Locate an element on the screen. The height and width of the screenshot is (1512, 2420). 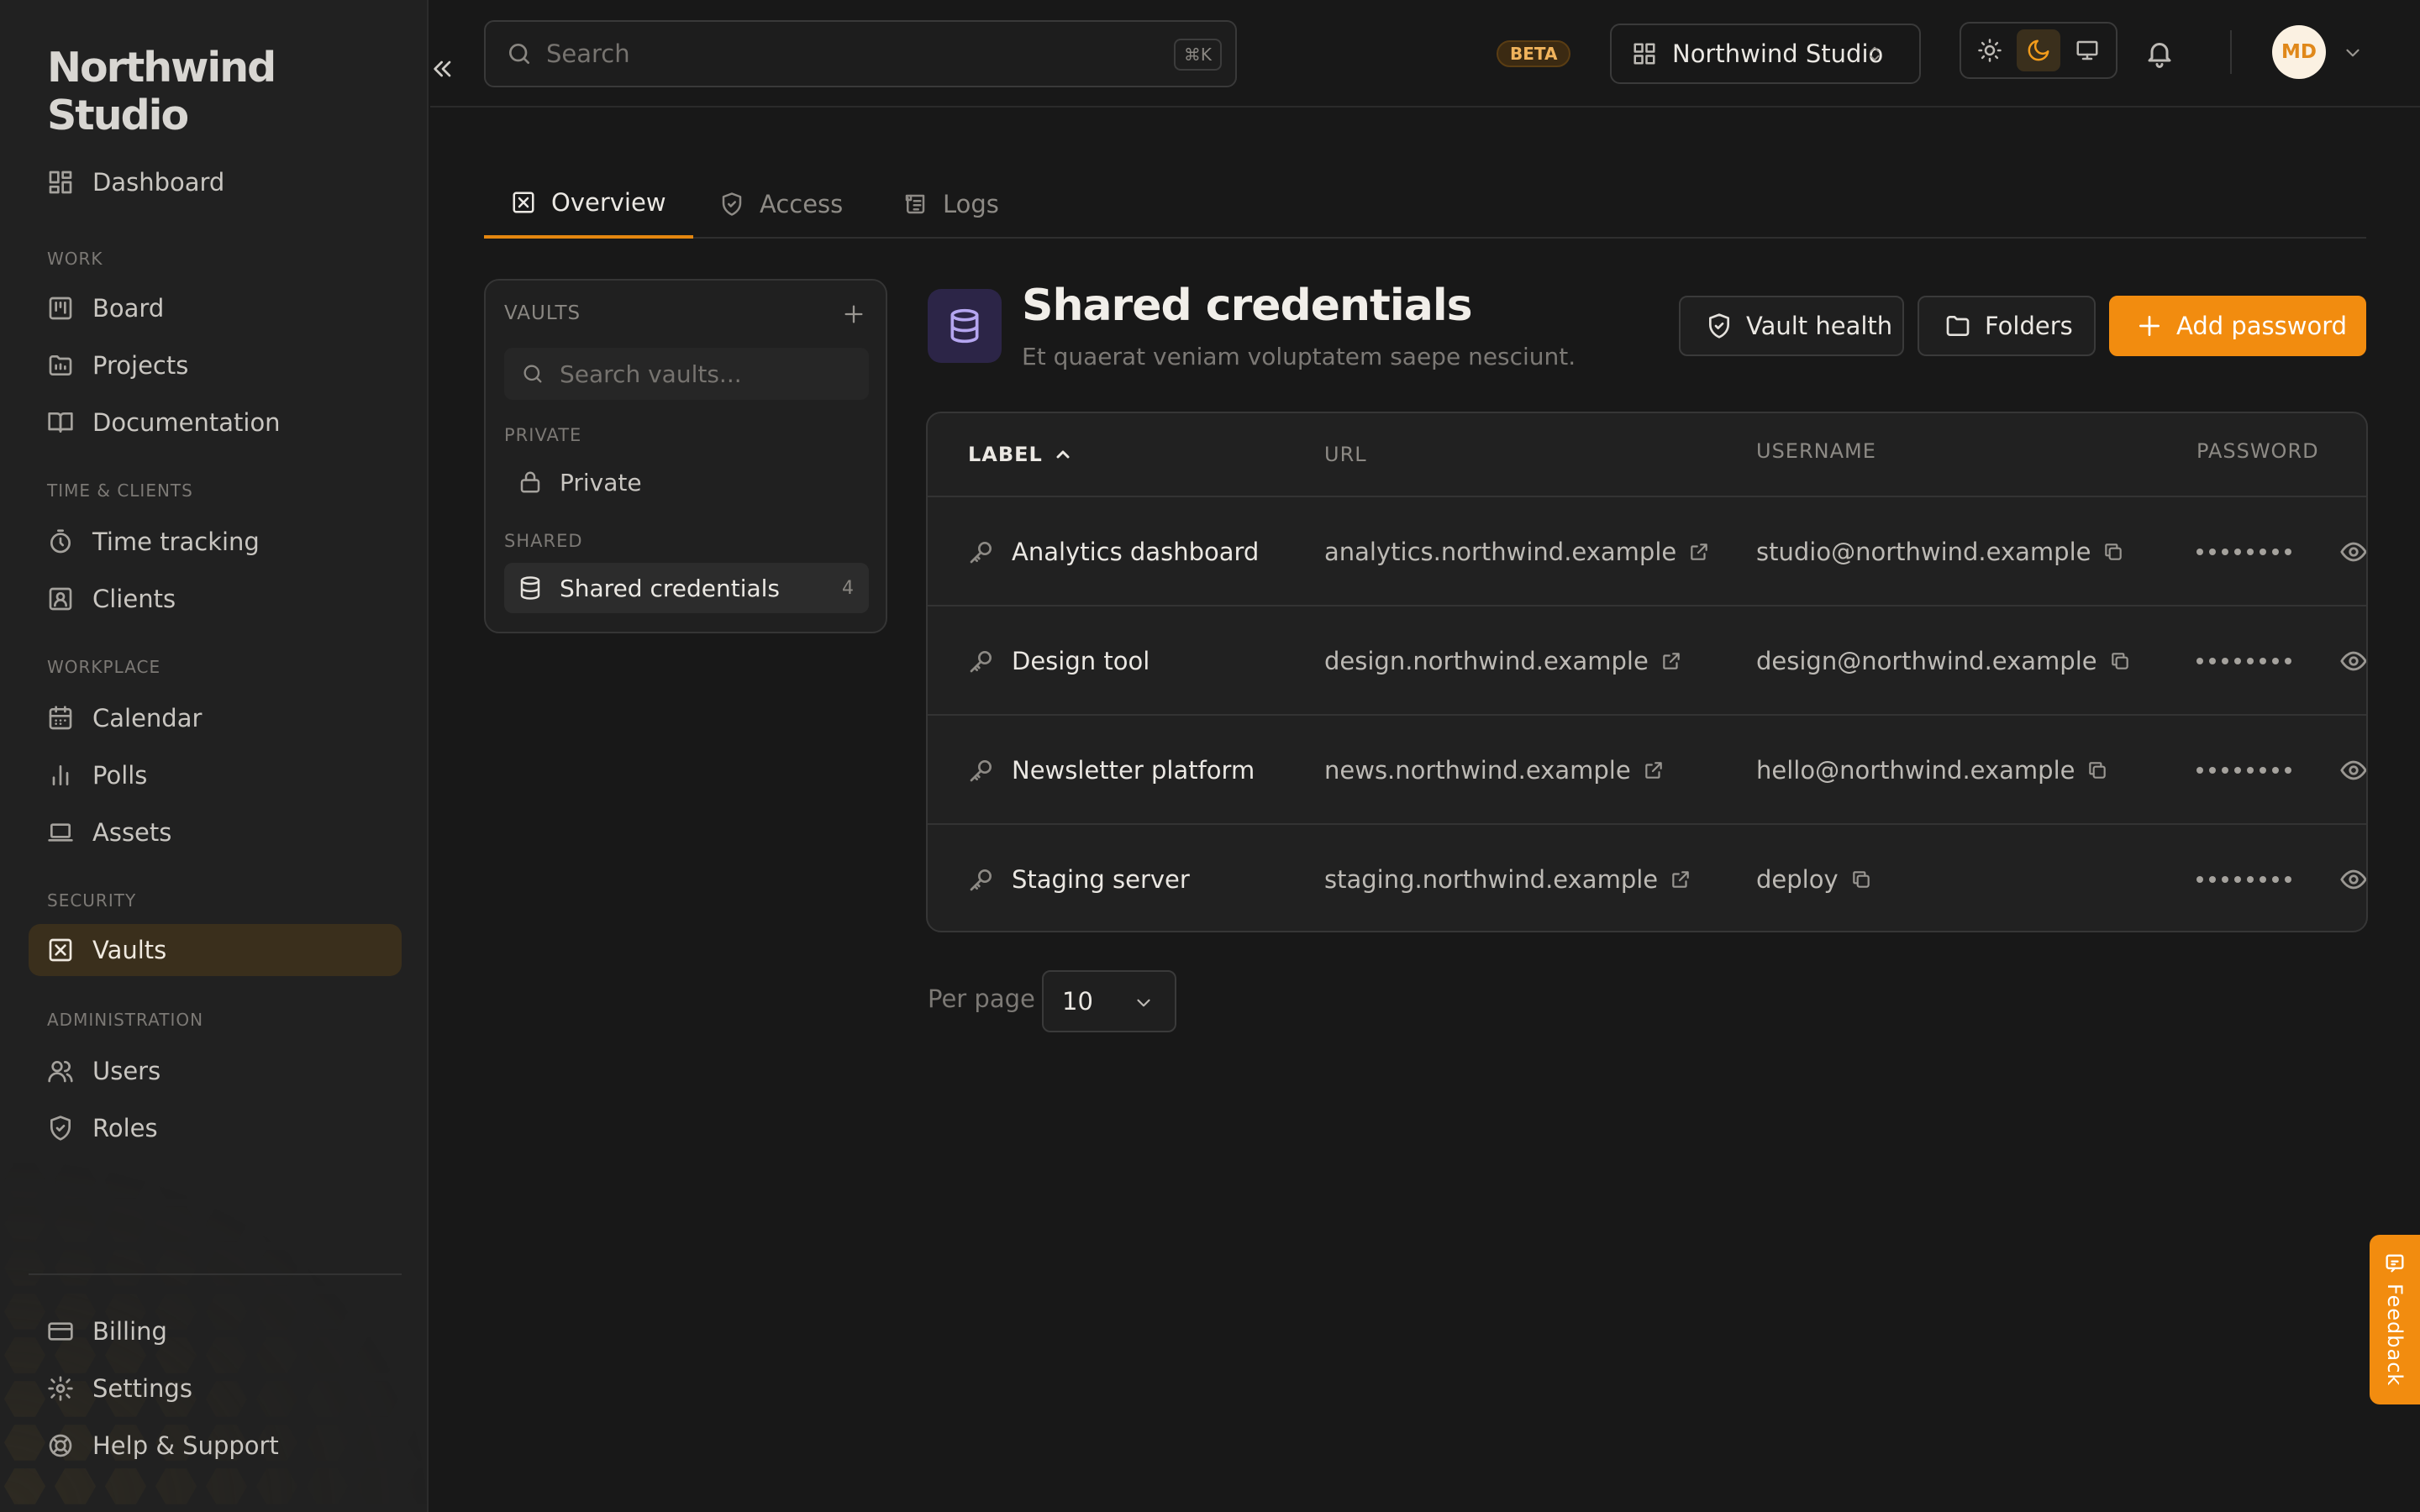
sidebar-item-assets: Assets is located at coordinates (216, 832).